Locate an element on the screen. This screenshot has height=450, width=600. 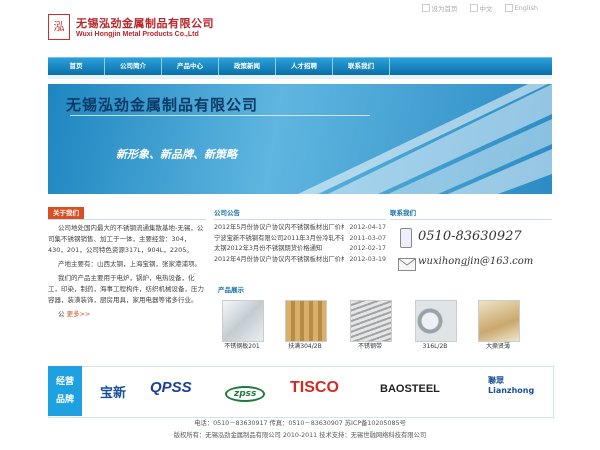
nav-contact: 联系我们 is located at coordinates (361, 66).